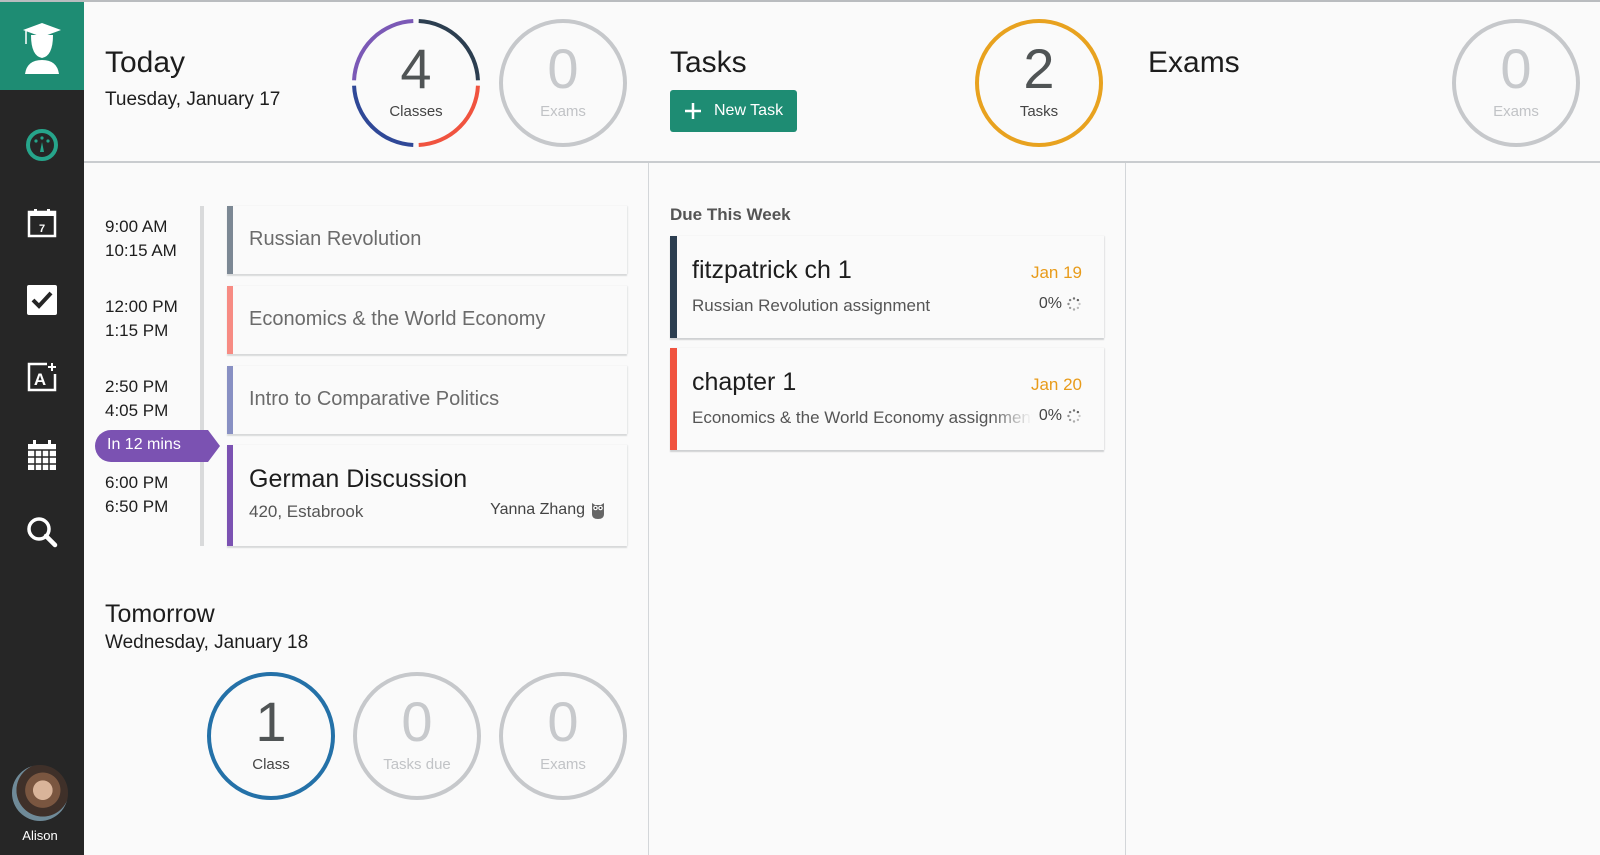 Image resolution: width=1600 pixels, height=855 pixels. Describe the element at coordinates (598, 511) in the screenshot. I see `owl-icon` at that location.